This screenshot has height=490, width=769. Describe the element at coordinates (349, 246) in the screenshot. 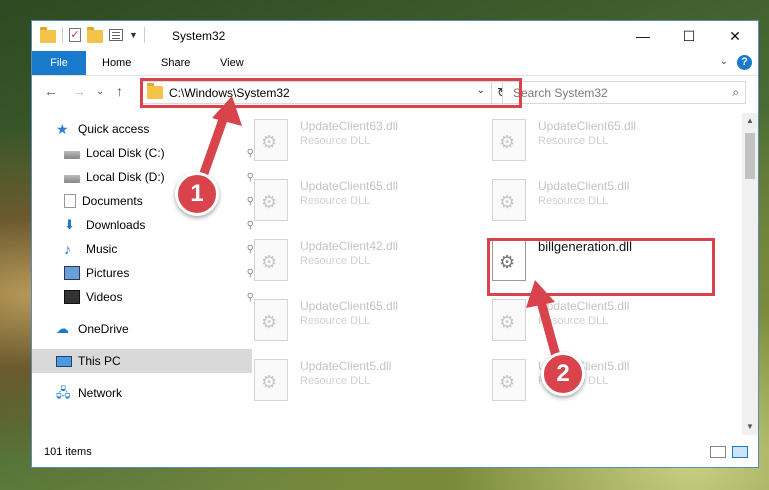

I see `file-name: UpdateClient42.dll` at that location.